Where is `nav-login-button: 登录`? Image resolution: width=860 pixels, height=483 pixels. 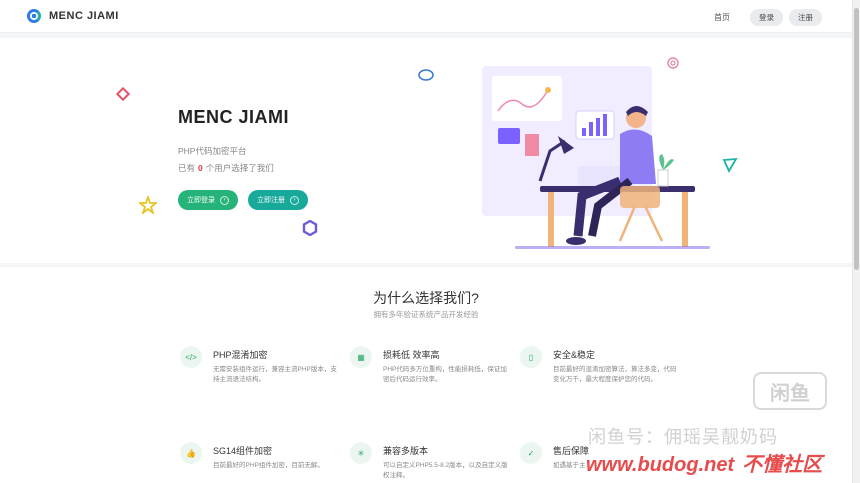
nav-login-button: 登录 is located at coordinates (766, 17).